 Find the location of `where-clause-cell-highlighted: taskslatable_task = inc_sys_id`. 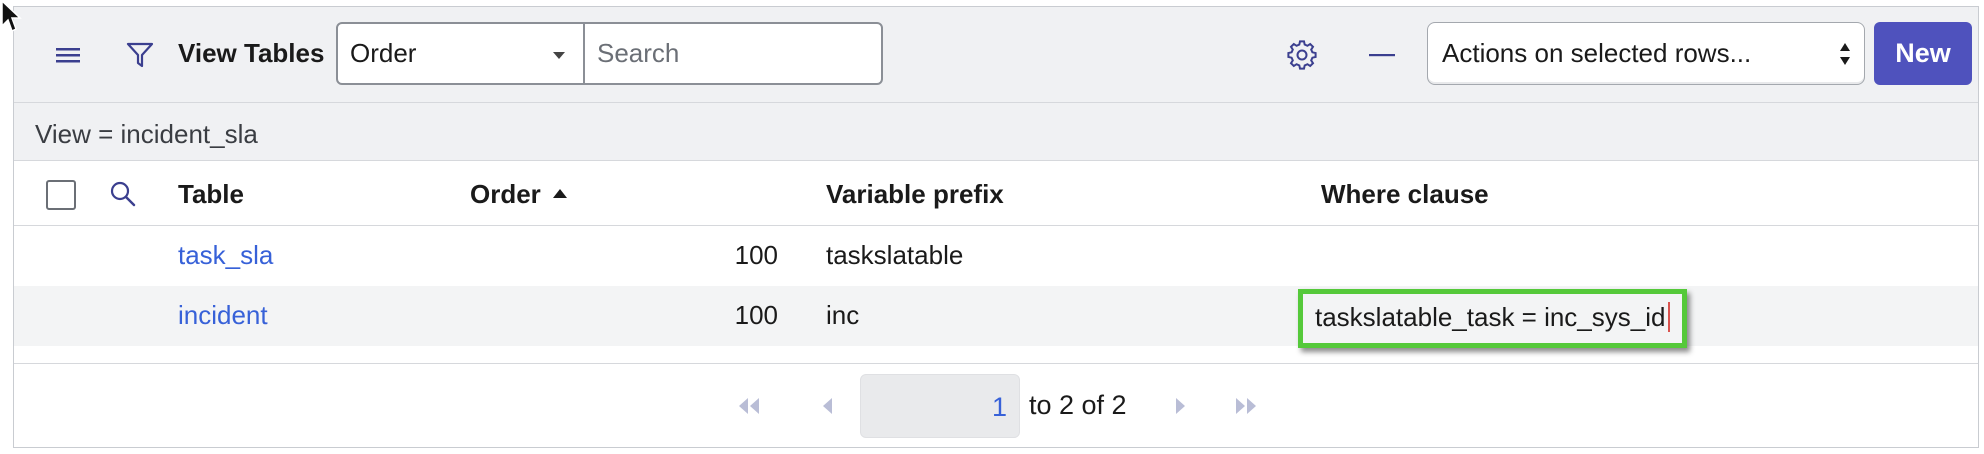

where-clause-cell-highlighted: taskslatable_task = inc_sys_id is located at coordinates (1493, 318).